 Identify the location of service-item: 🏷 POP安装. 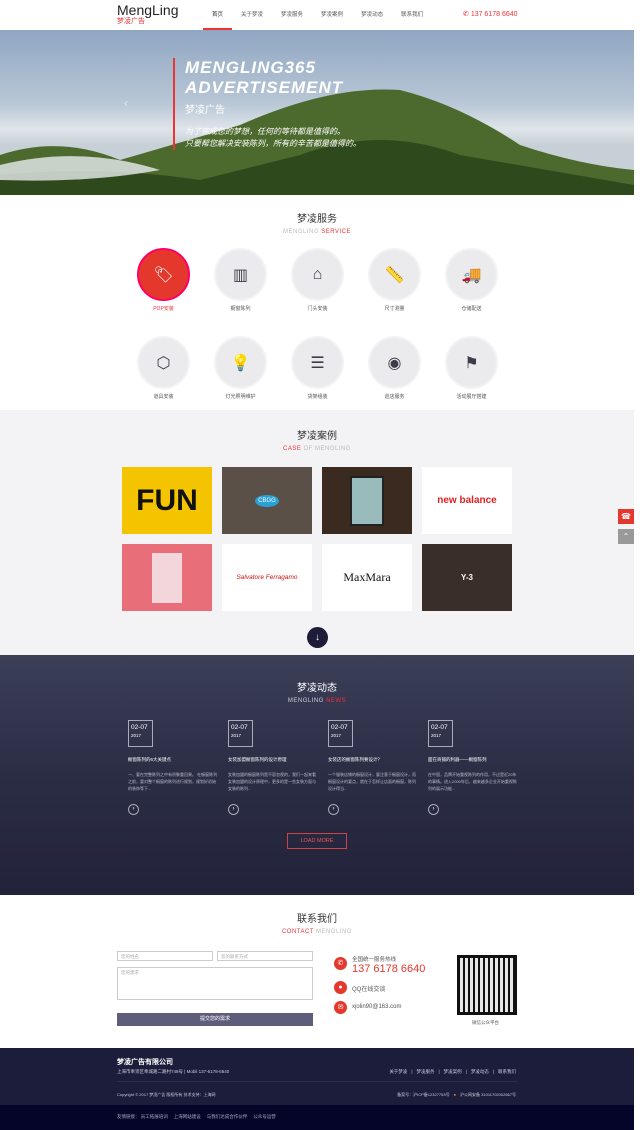
(163, 280).